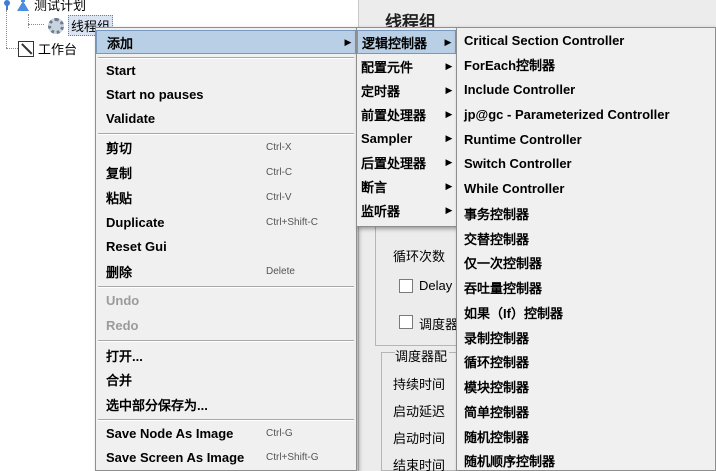 The height and width of the screenshot is (471, 716). I want to click on menu-item-label: 事务控制器, so click(497, 214).